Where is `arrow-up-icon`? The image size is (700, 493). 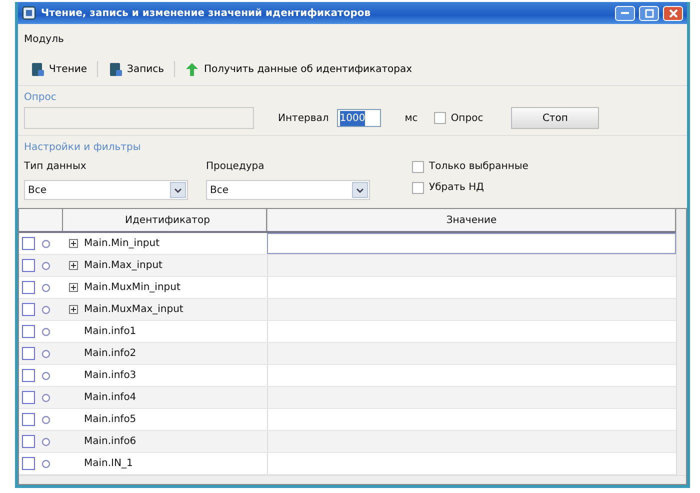 arrow-up-icon is located at coordinates (192, 69).